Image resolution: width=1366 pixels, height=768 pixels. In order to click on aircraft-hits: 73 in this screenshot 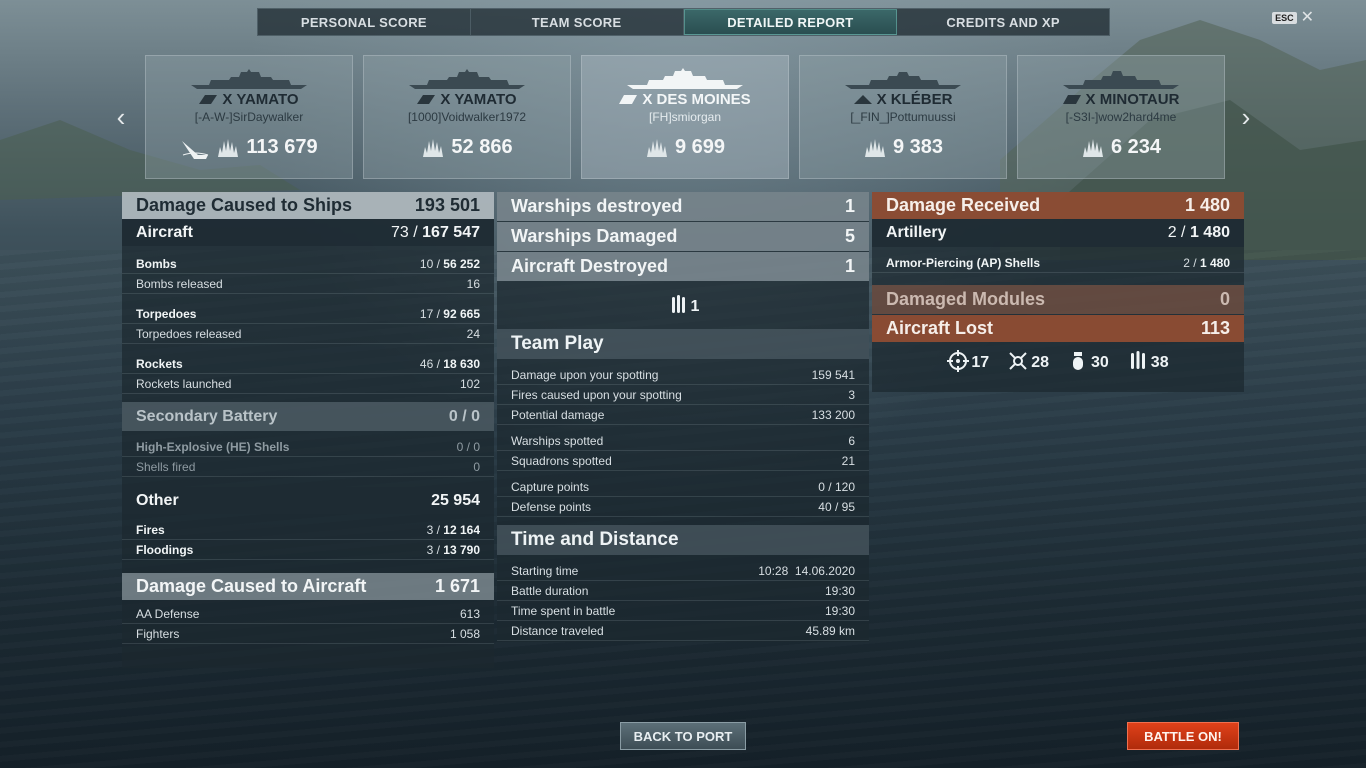, I will do `click(400, 232)`.